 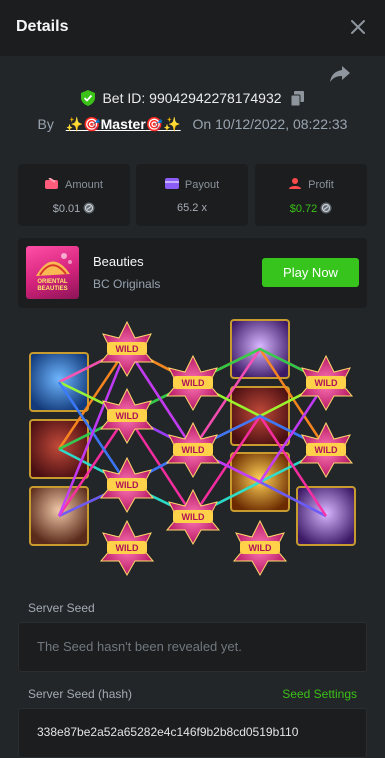 What do you see at coordinates (45, 124) in the screenshot?
I see `by-label: By` at bounding box center [45, 124].